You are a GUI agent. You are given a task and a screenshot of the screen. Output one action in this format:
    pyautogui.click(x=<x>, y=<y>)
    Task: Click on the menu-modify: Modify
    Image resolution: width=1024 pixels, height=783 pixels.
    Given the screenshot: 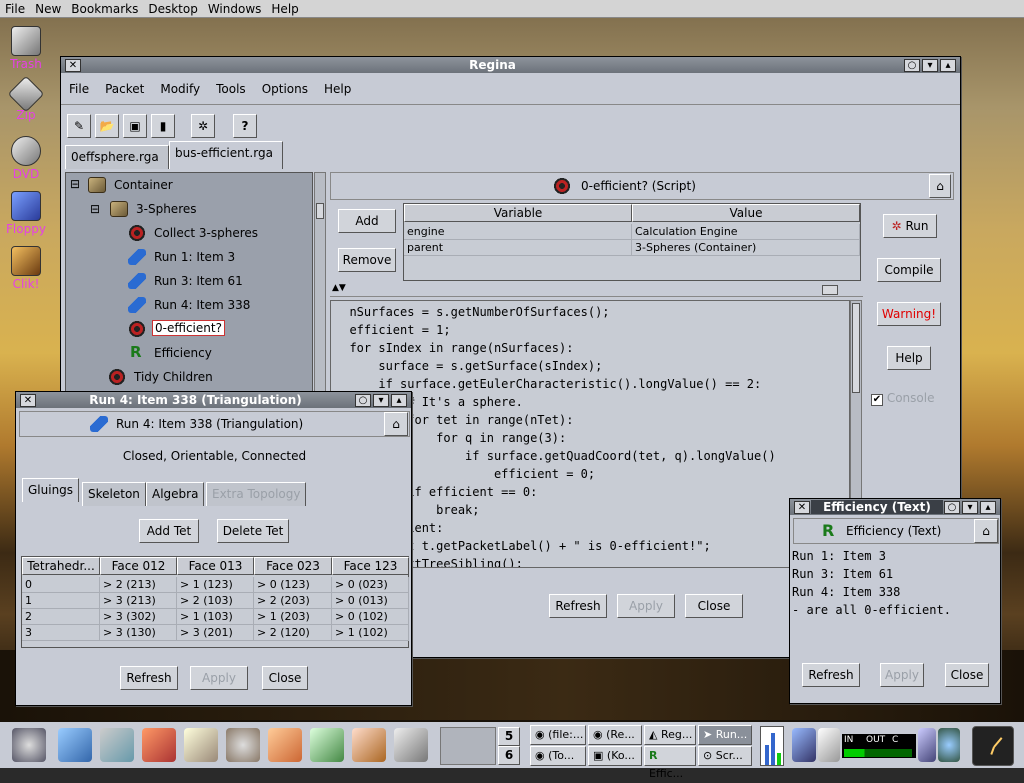 What is the action you would take?
    pyautogui.click(x=180, y=89)
    